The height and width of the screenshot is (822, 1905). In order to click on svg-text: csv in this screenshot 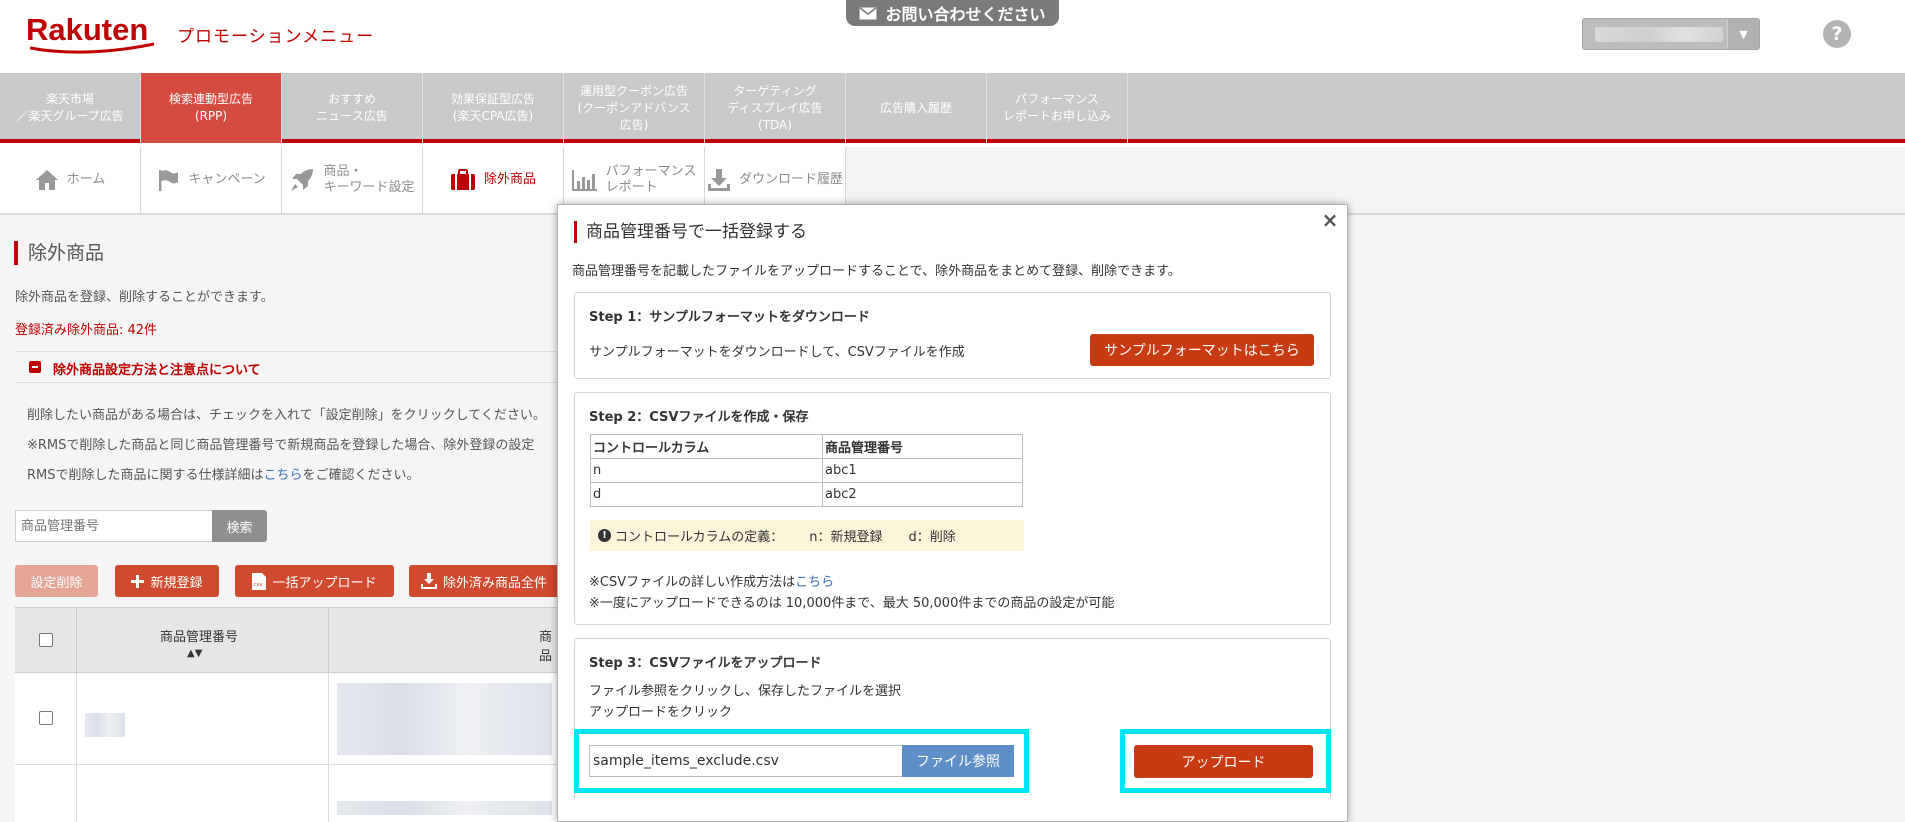, I will do `click(259, 585)`.